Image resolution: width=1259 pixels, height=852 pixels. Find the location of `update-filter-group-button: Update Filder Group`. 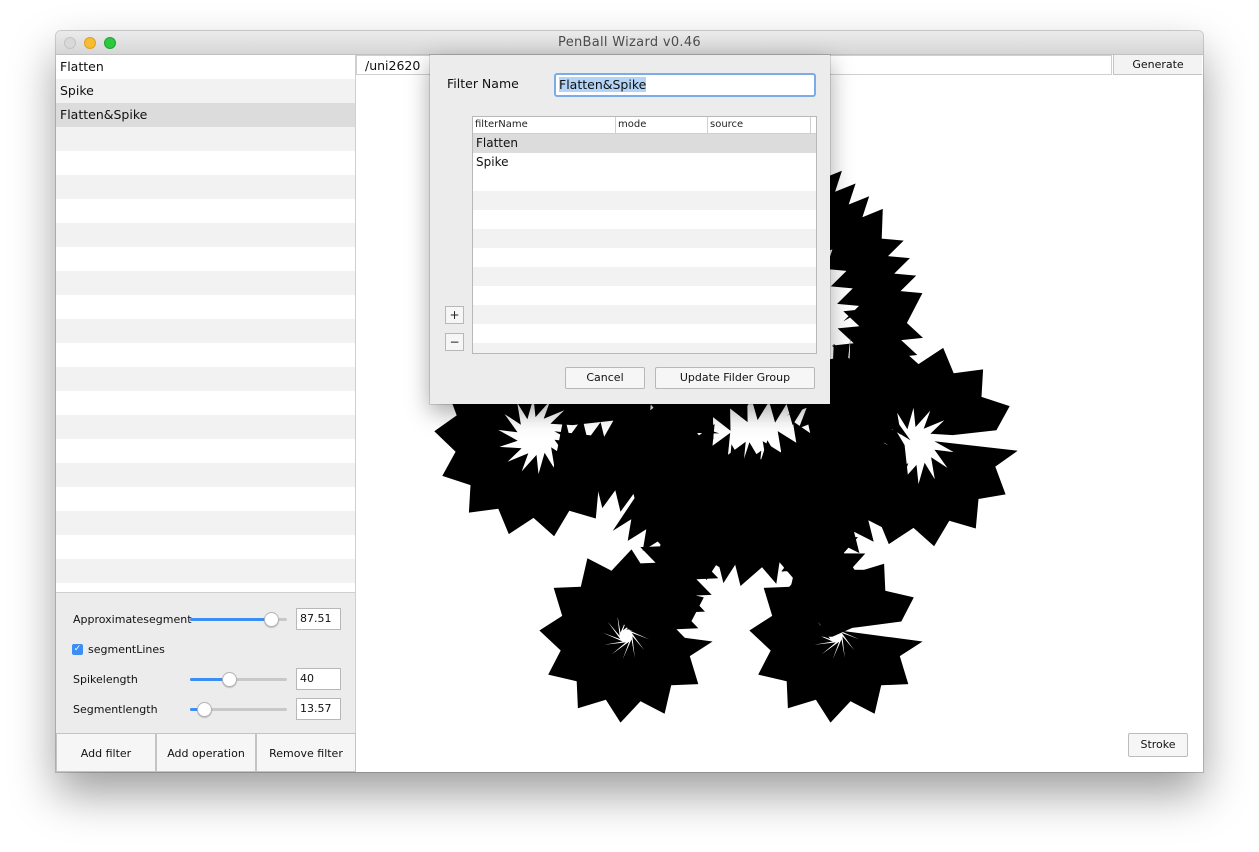

update-filter-group-button: Update Filder Group is located at coordinates (735, 378).